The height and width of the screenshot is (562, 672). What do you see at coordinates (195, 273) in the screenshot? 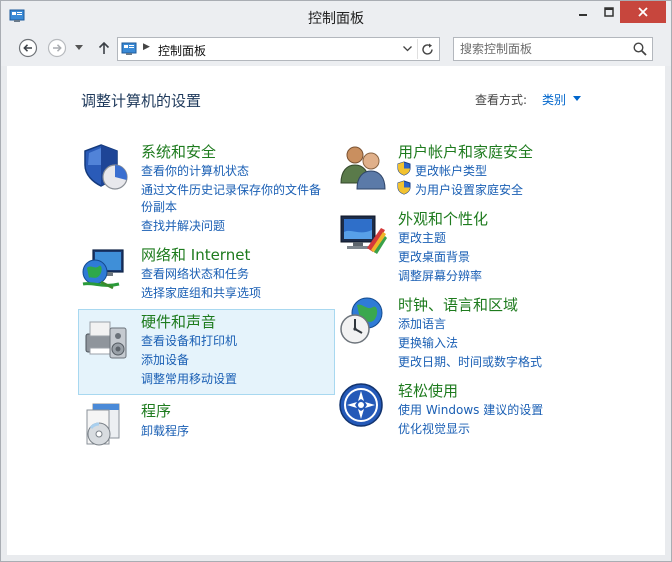
I see `link-network-status: 查看网络状态和任务` at bounding box center [195, 273].